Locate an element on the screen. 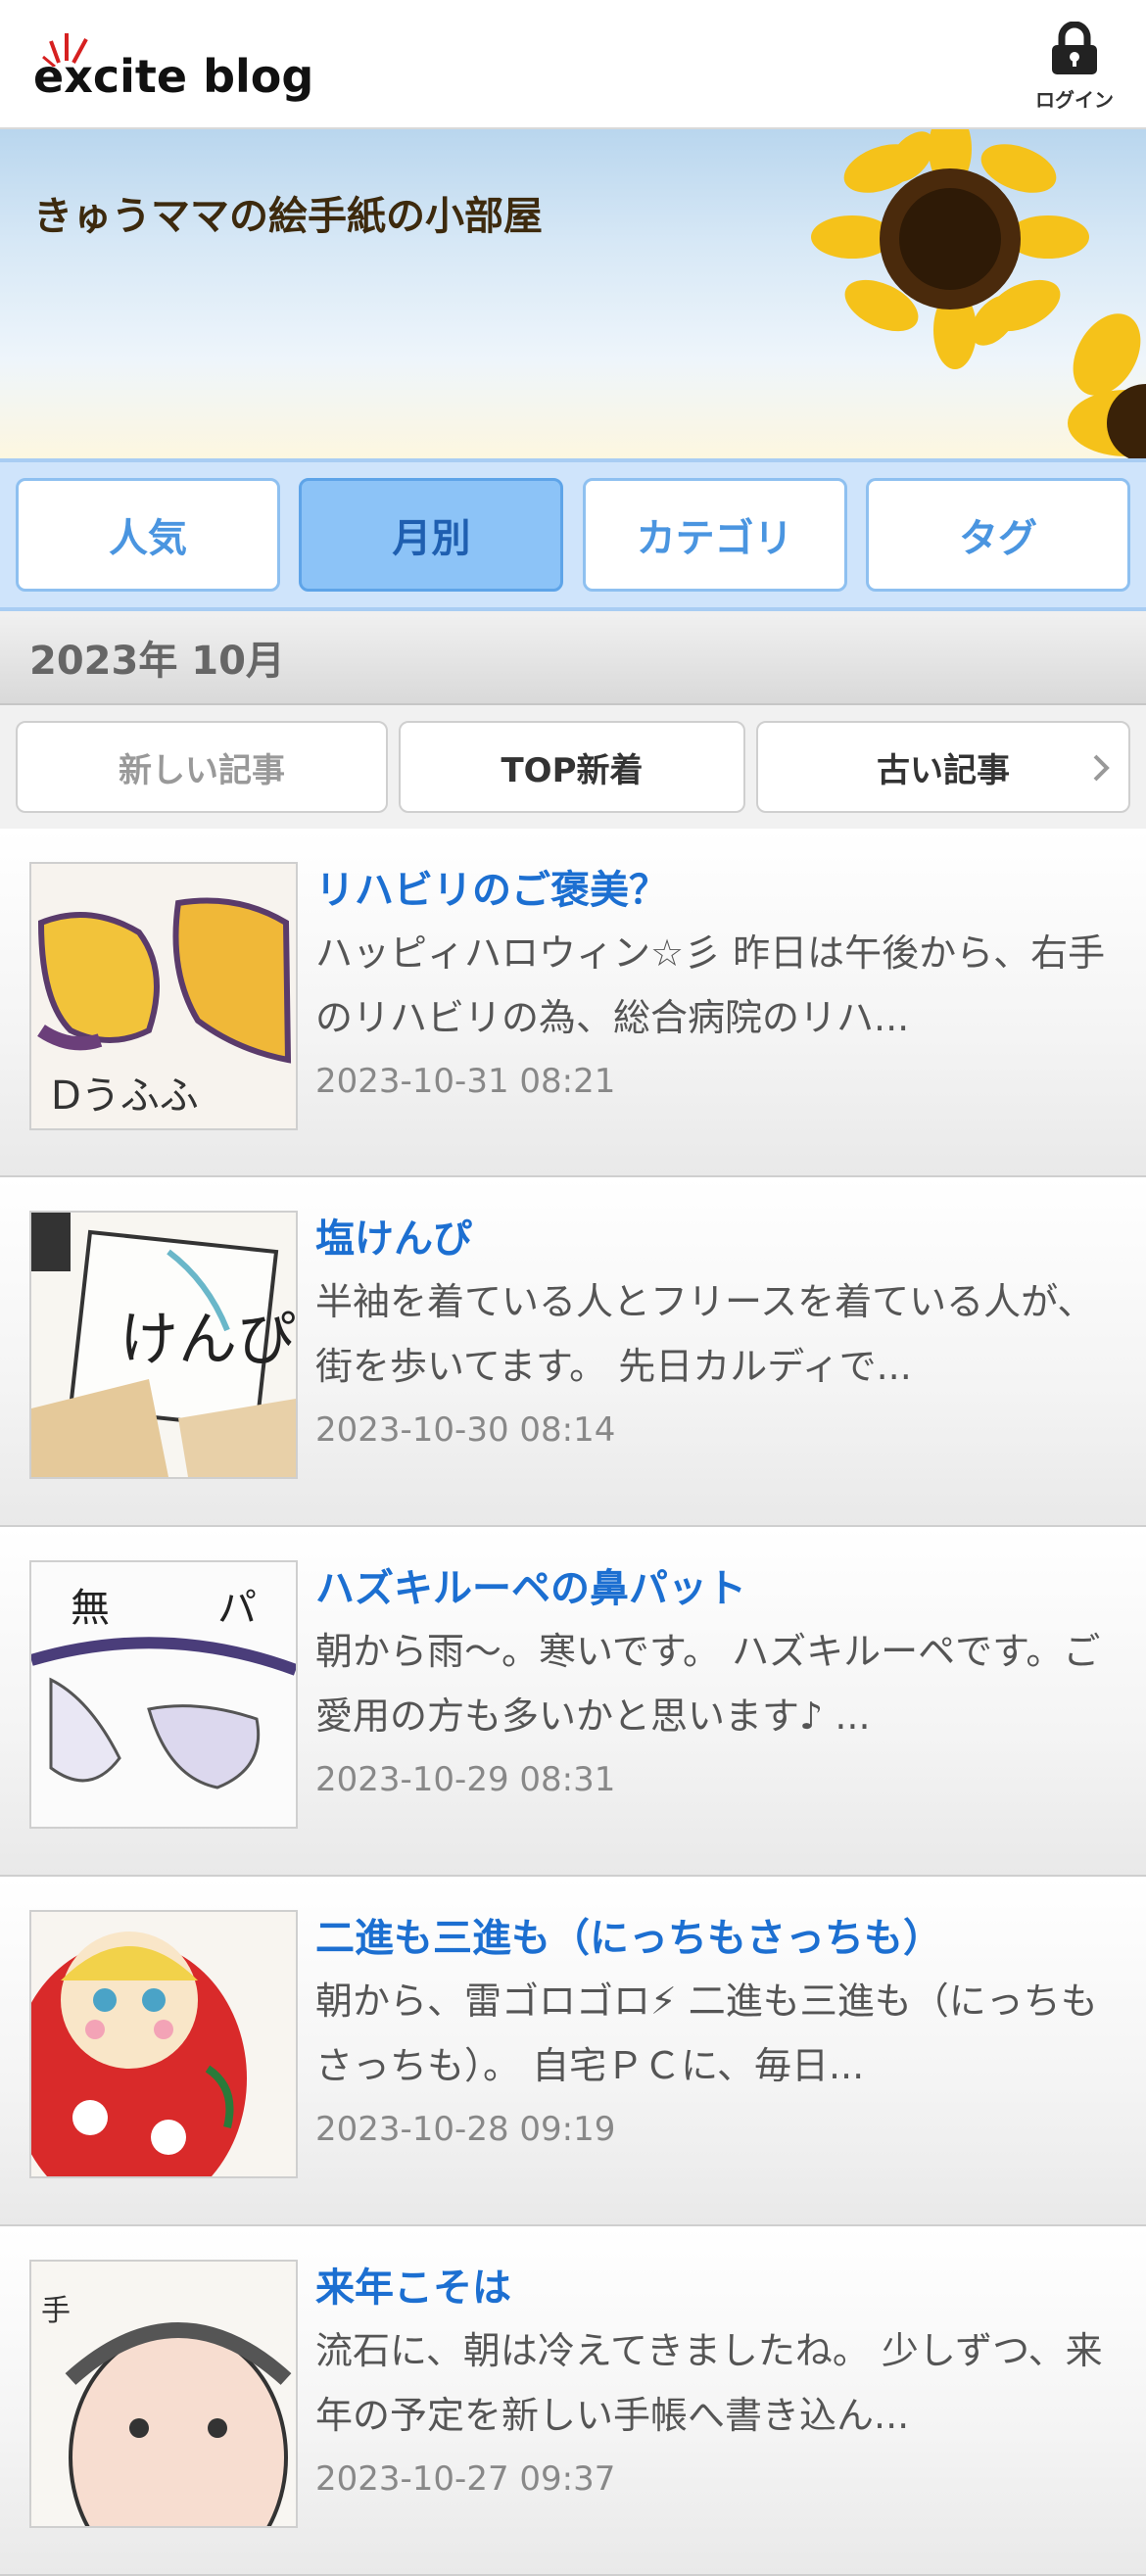 The image size is (1146, 2576). entry-title: 二進も三進も（にっちもさっちも） is located at coordinates (718, 1939).